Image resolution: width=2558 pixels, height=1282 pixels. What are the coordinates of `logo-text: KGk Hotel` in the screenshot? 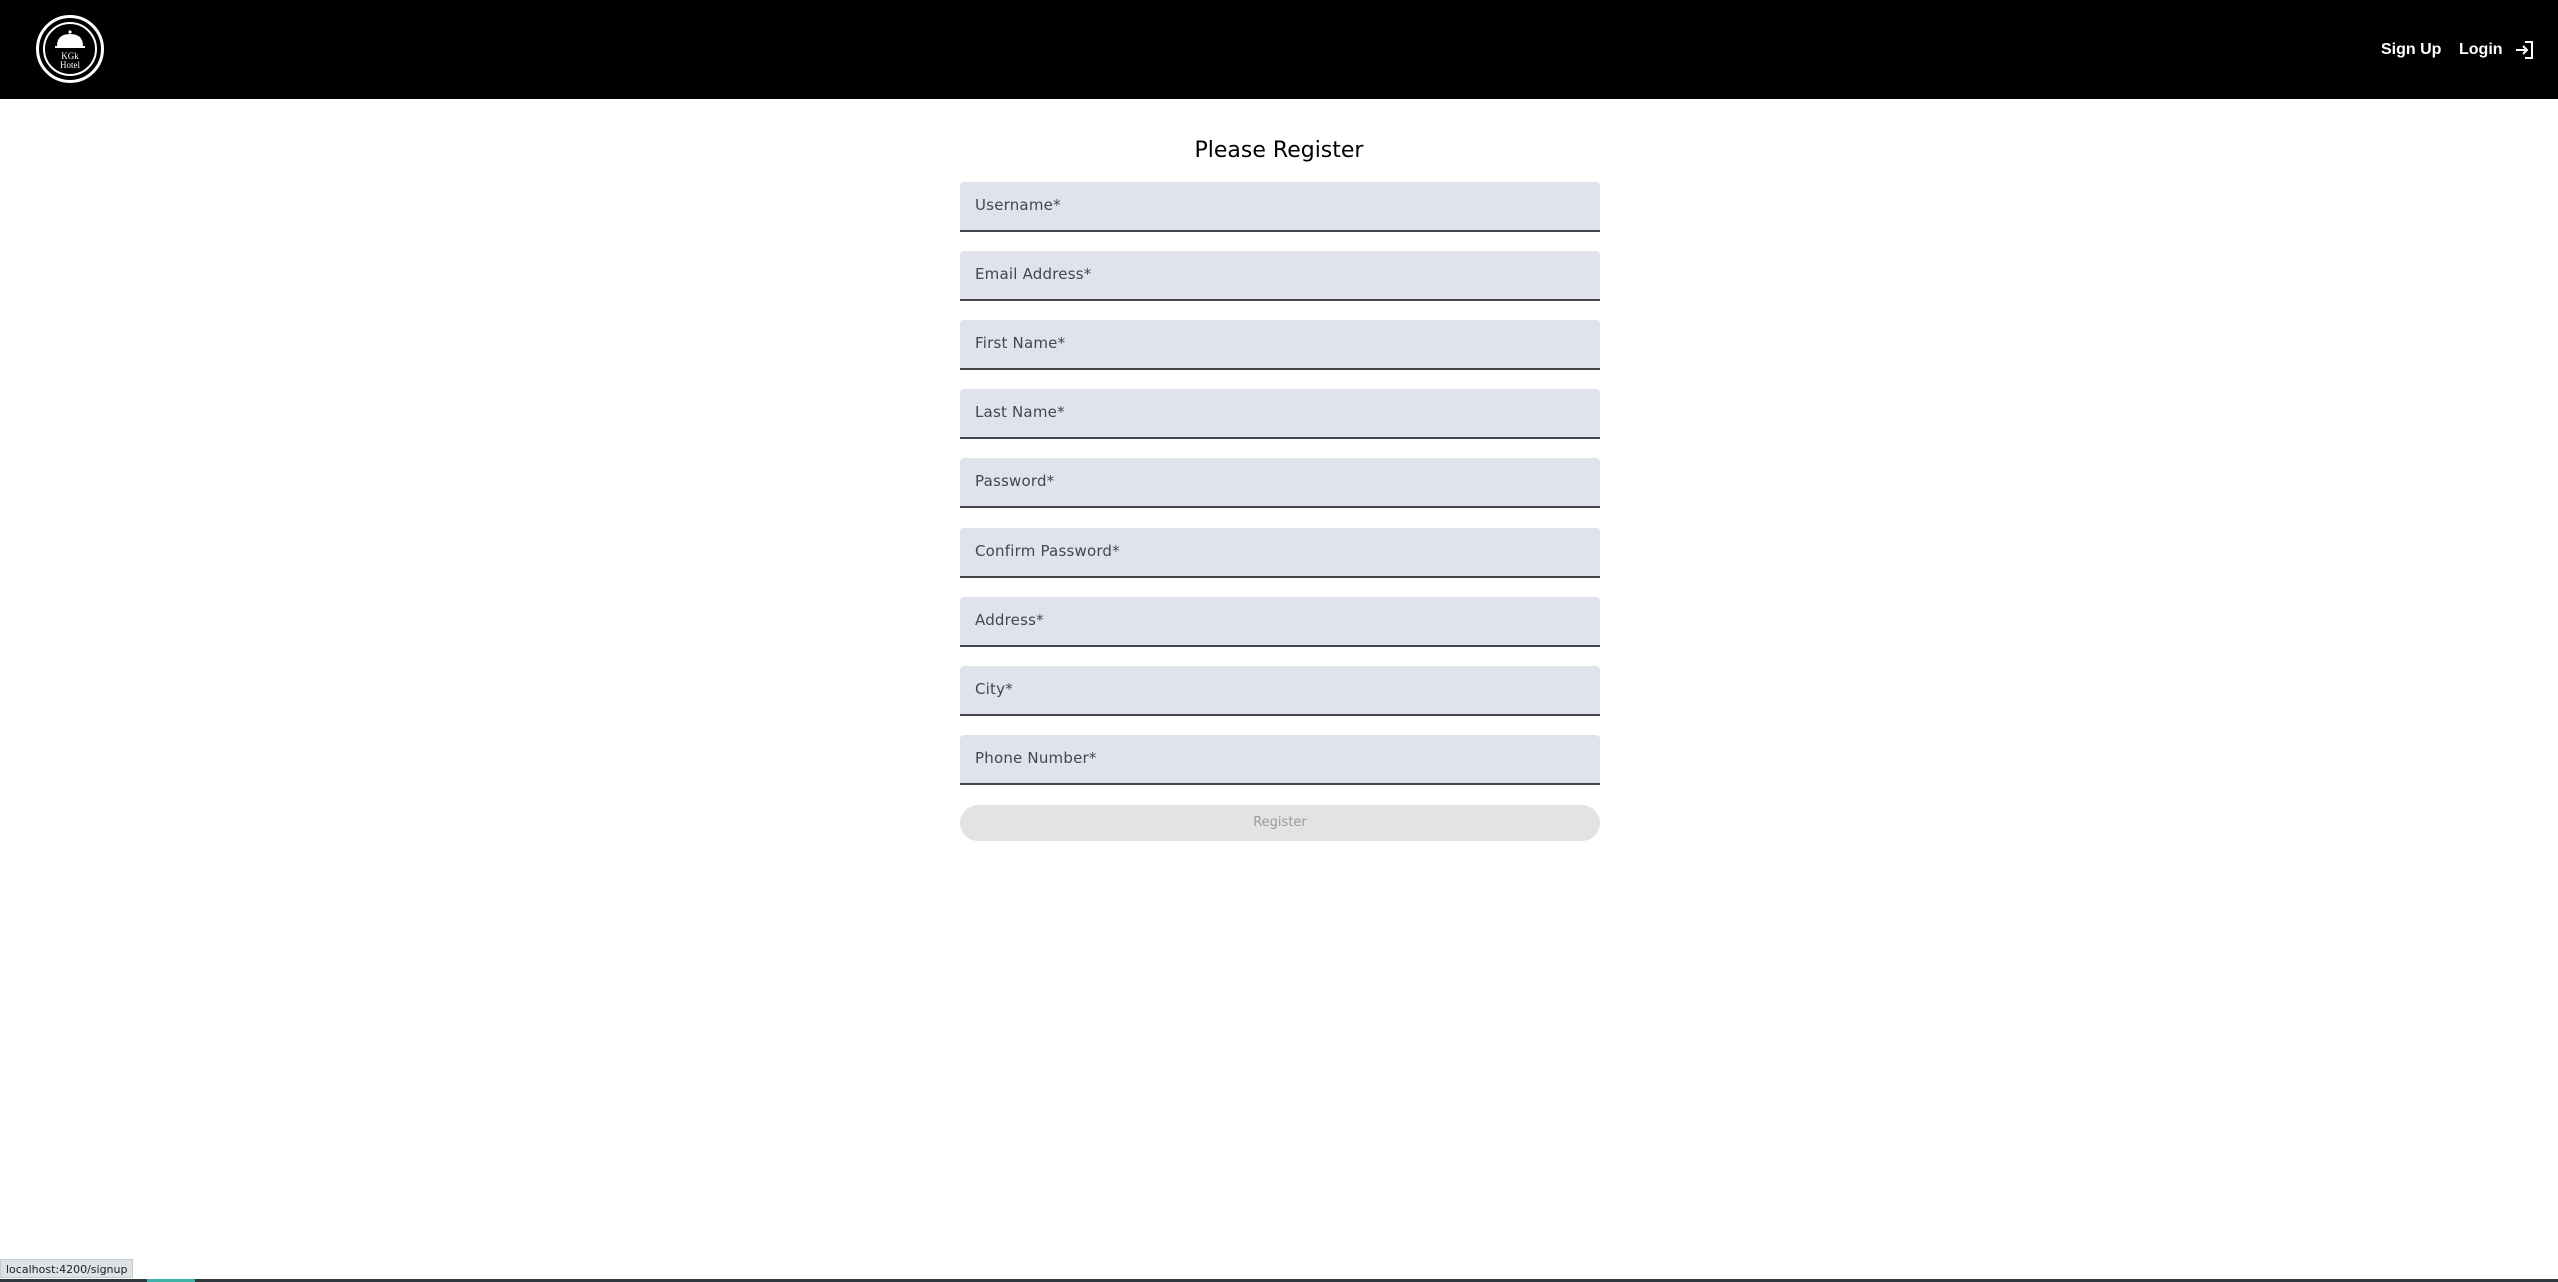 It's located at (70, 60).